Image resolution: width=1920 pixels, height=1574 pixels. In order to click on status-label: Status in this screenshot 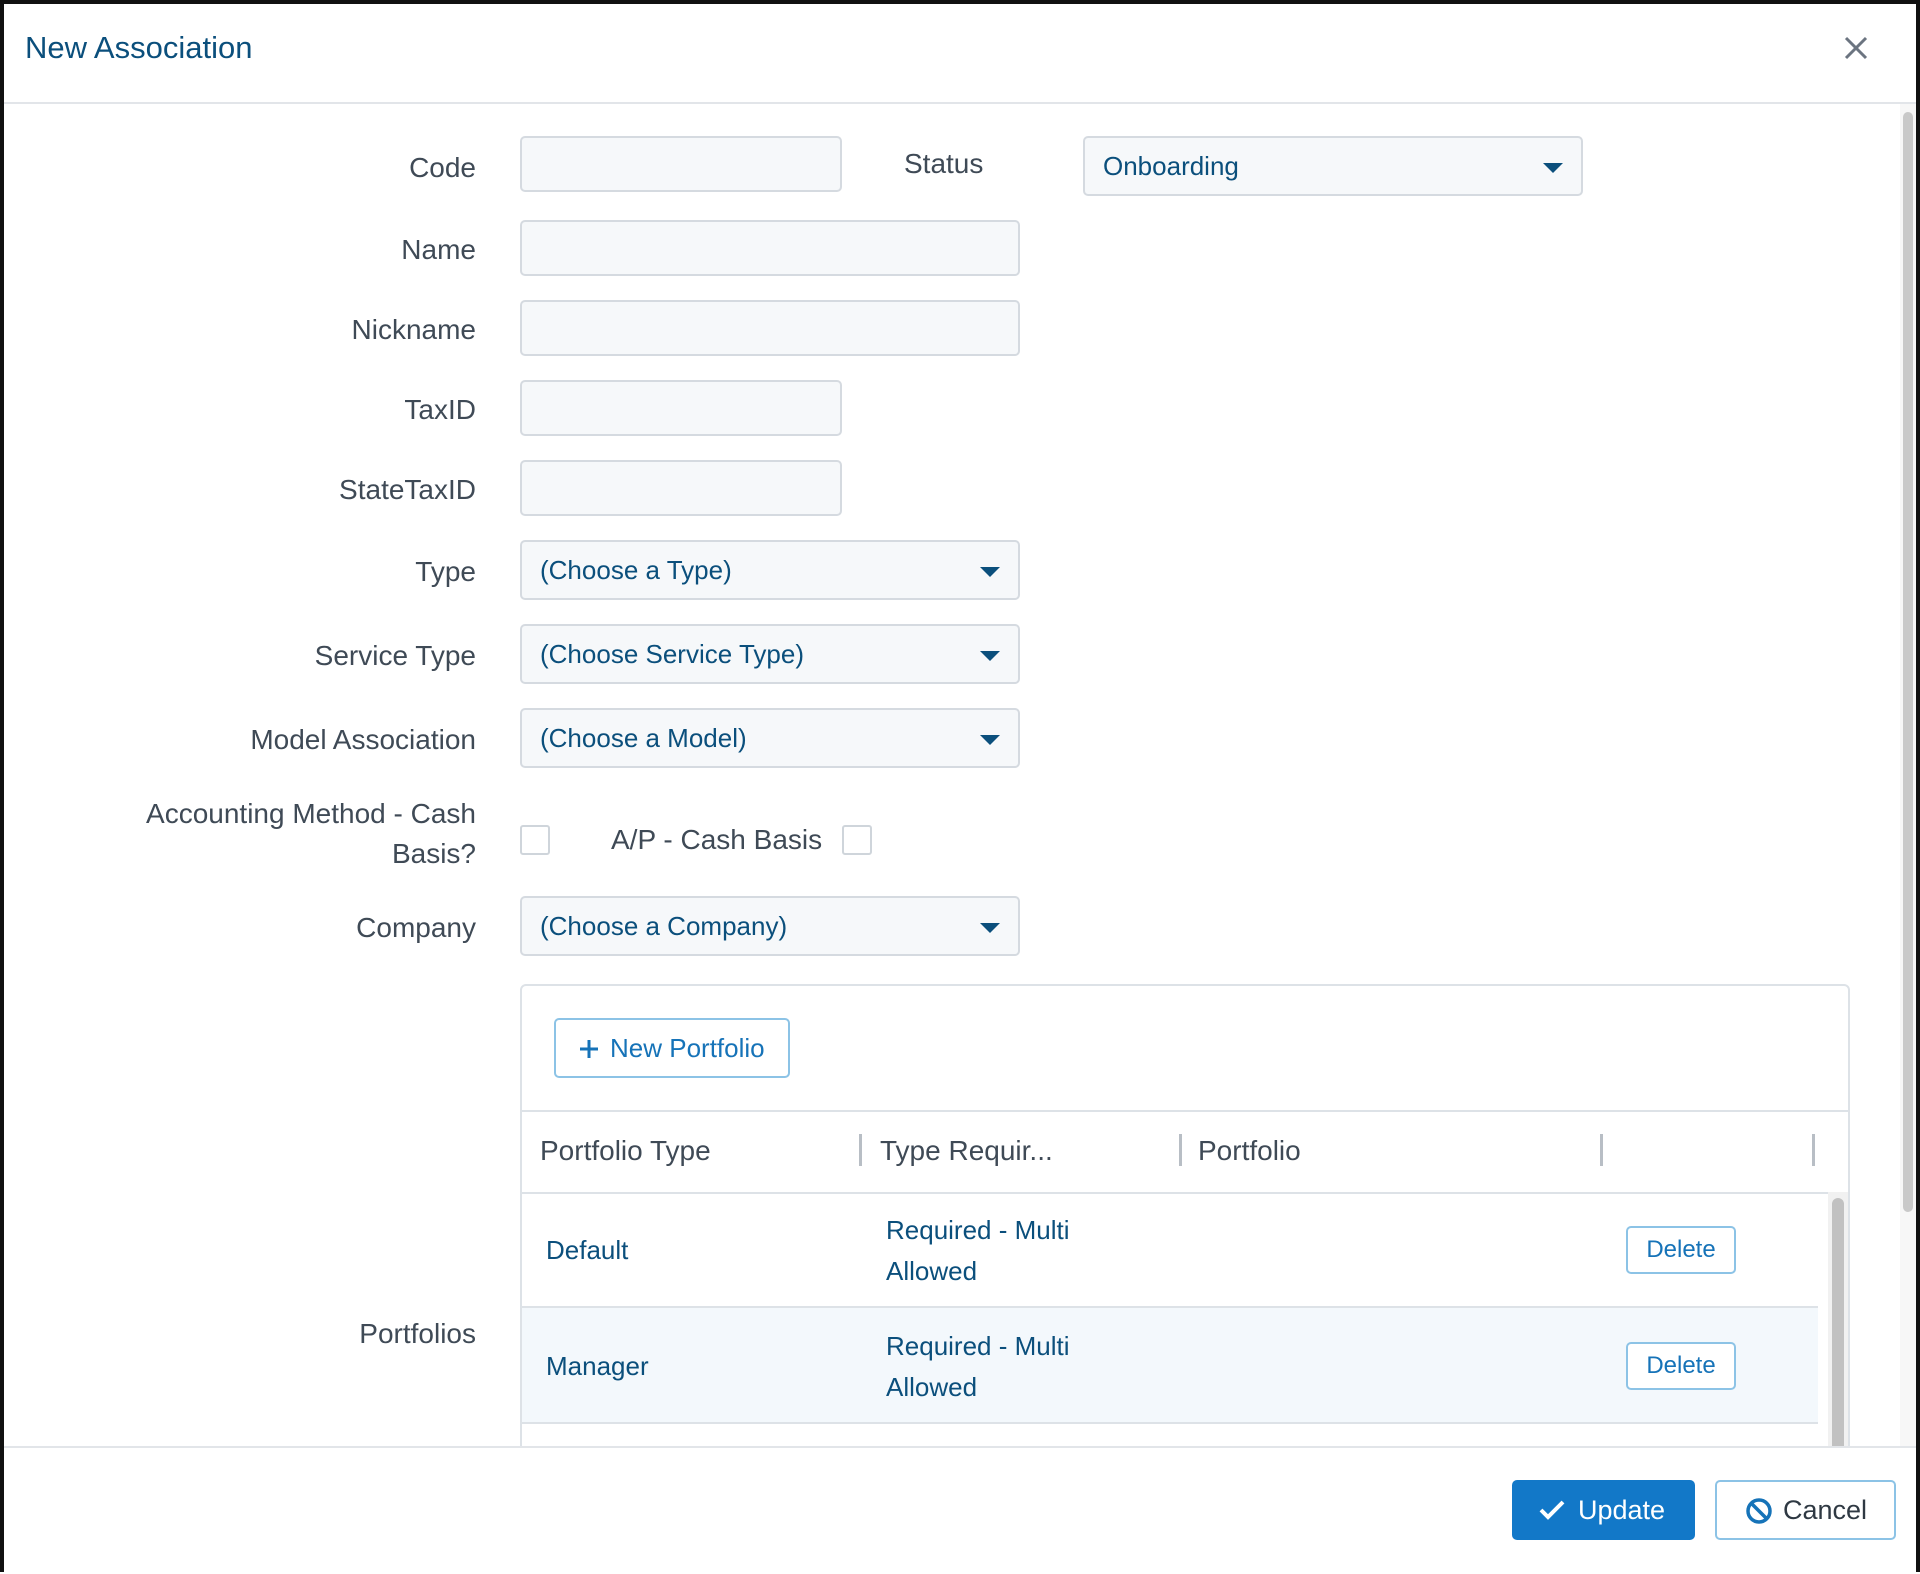, I will do `click(944, 163)`.